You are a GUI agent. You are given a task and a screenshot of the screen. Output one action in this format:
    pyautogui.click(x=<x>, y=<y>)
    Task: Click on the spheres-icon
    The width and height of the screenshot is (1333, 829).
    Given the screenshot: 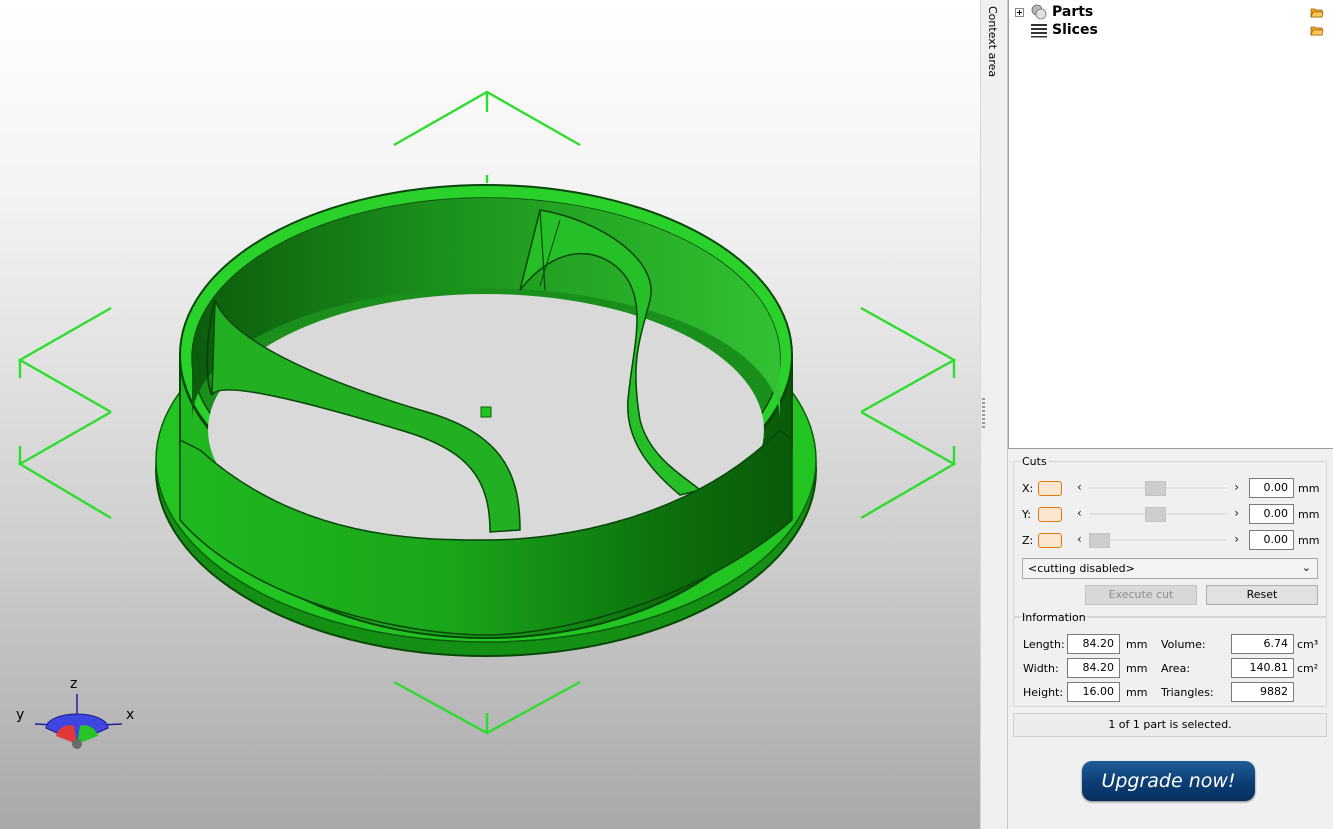 What is the action you would take?
    pyautogui.click(x=1039, y=12)
    